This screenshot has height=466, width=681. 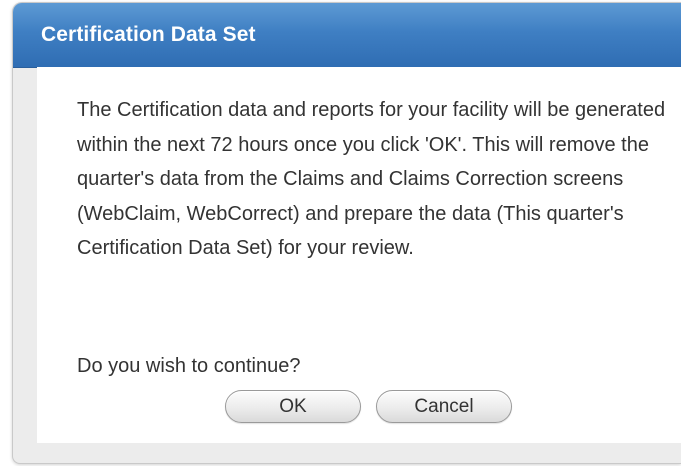 What do you see at coordinates (148, 34) in the screenshot?
I see `dialog-title: Certification Data Set` at bounding box center [148, 34].